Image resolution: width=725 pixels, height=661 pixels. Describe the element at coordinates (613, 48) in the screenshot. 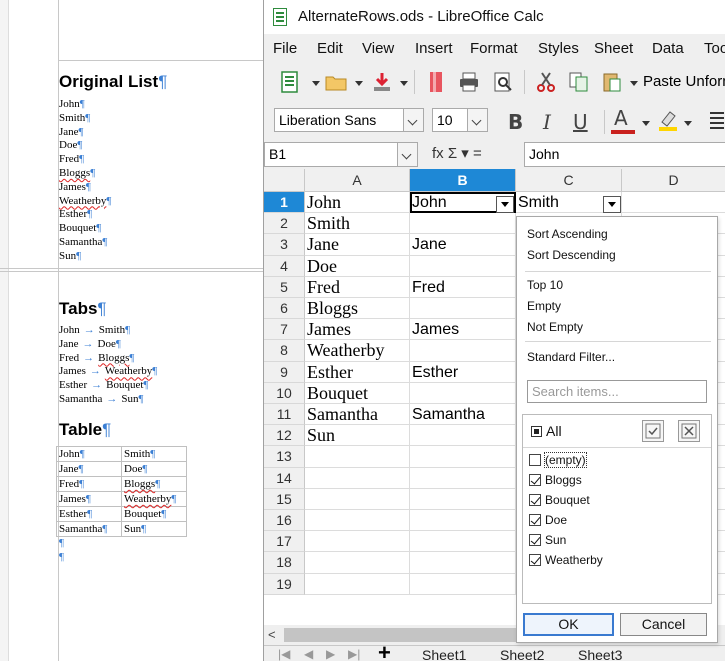

I see `menu-sheet: Sheet` at that location.